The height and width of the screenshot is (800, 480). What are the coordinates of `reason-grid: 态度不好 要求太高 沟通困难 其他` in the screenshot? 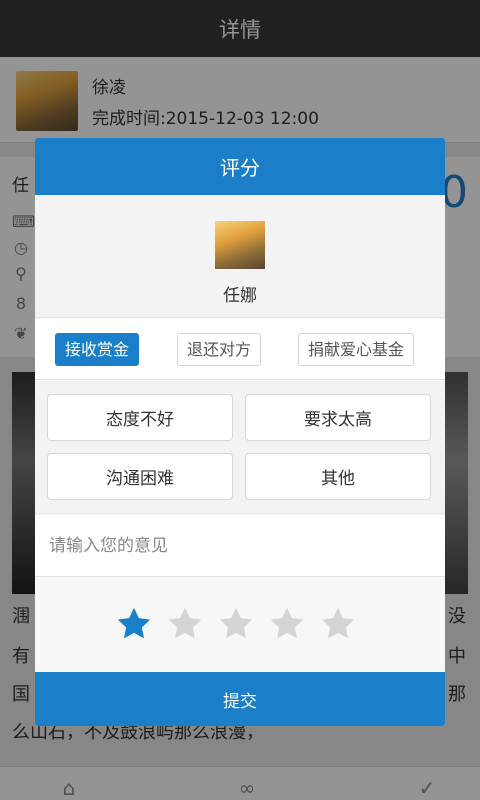 It's located at (240, 447).